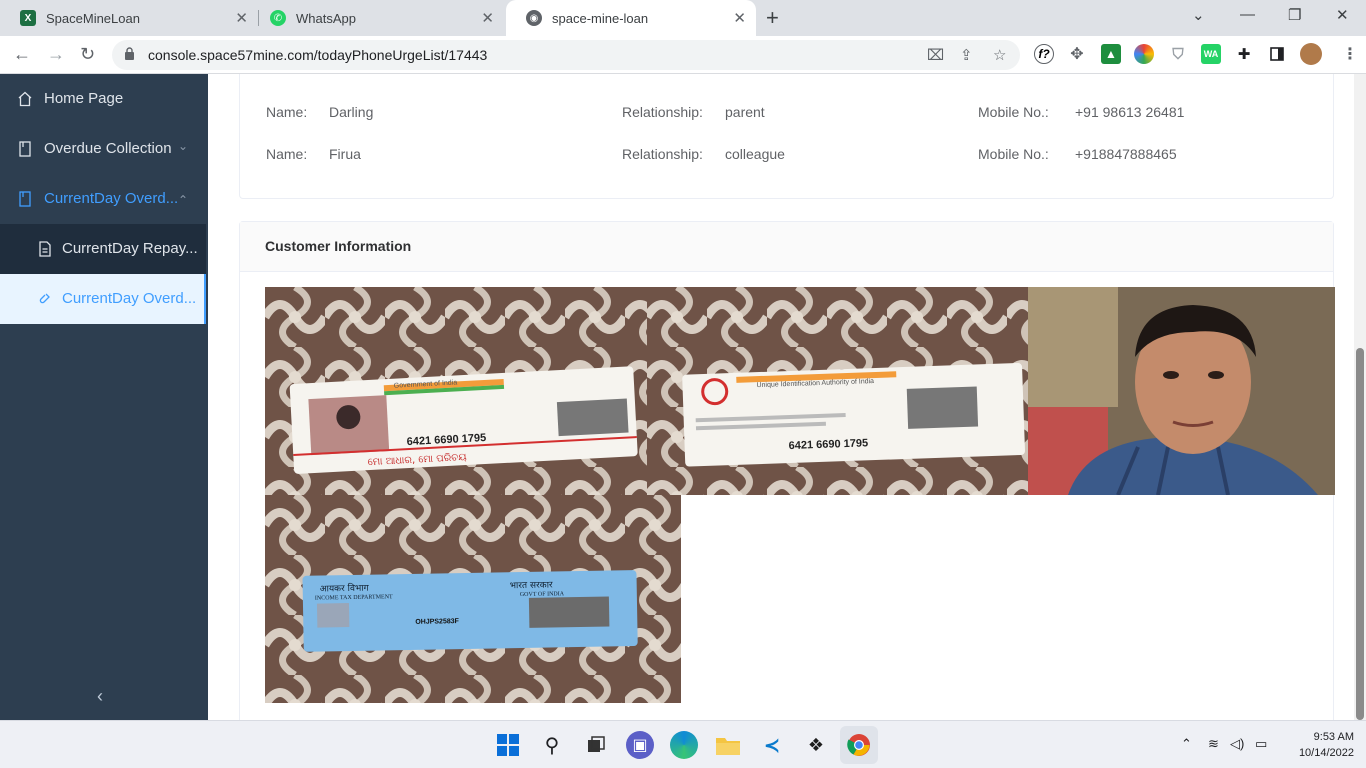 Image resolution: width=1366 pixels, height=768 pixels. What do you see at coordinates (772, 18) in the screenshot?
I see `new-tab-icon: +` at bounding box center [772, 18].